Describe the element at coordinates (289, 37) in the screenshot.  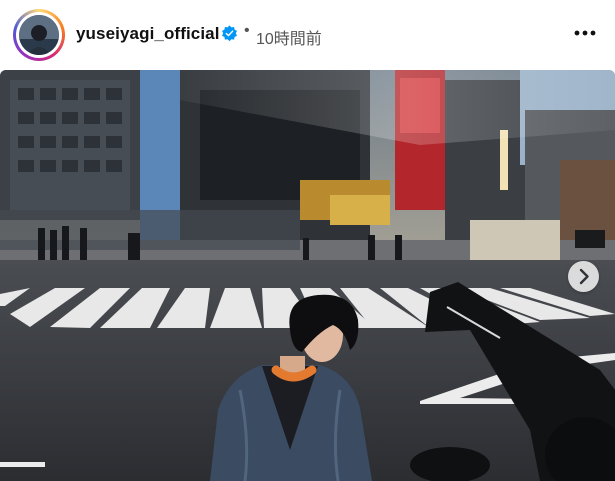
I see `post-time: 10時間前` at that location.